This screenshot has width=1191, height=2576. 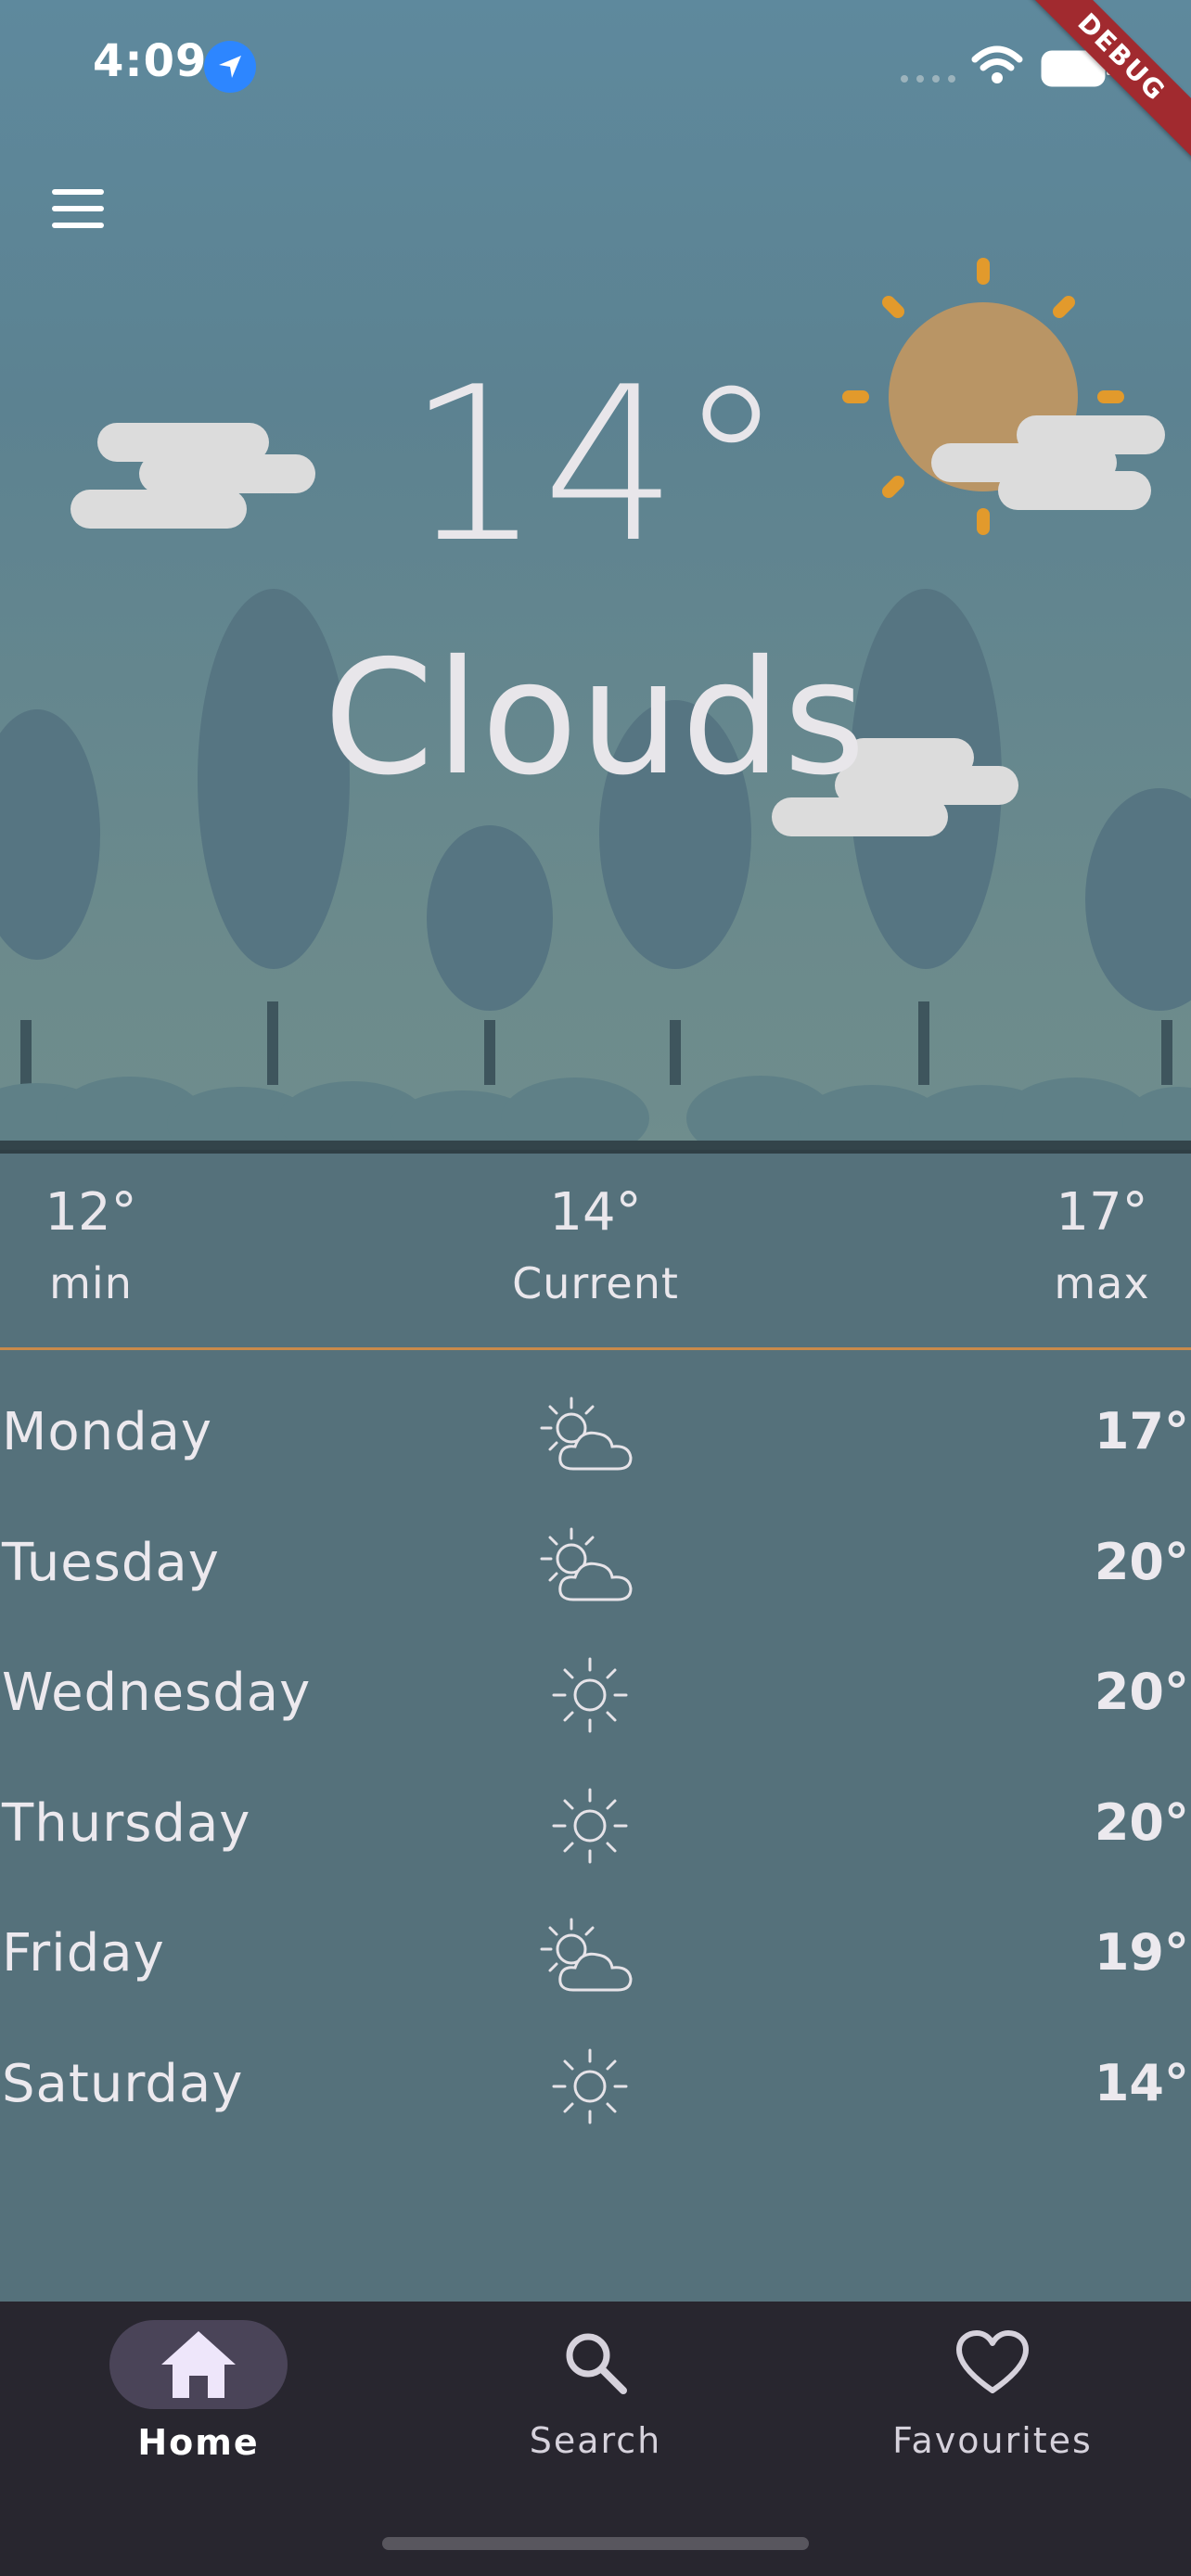 I want to click on bottom-navigation: Home Search Favourites, so click(x=595, y=2439).